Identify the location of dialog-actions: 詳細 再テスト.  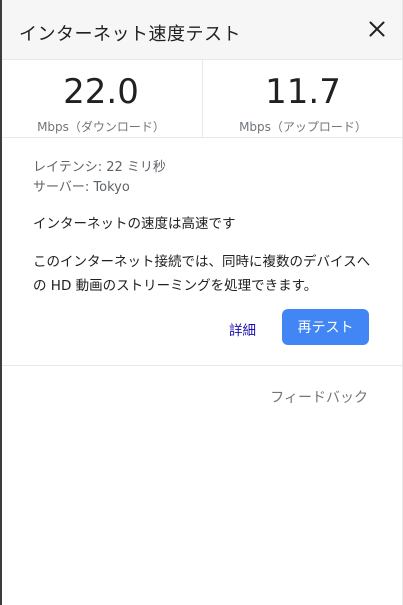
(201, 327).